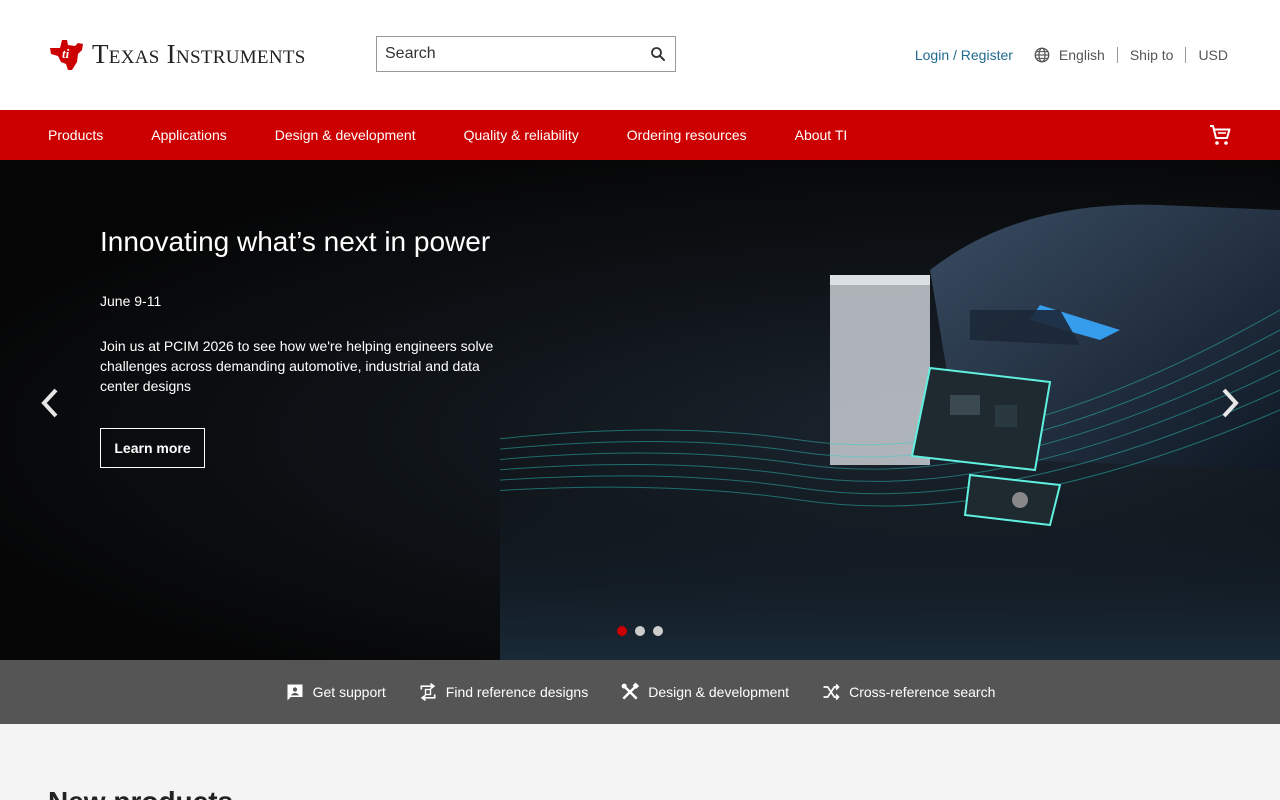 This screenshot has width=1280, height=800. What do you see at coordinates (1220, 135) in the screenshot?
I see `shopping-cart-icon` at bounding box center [1220, 135].